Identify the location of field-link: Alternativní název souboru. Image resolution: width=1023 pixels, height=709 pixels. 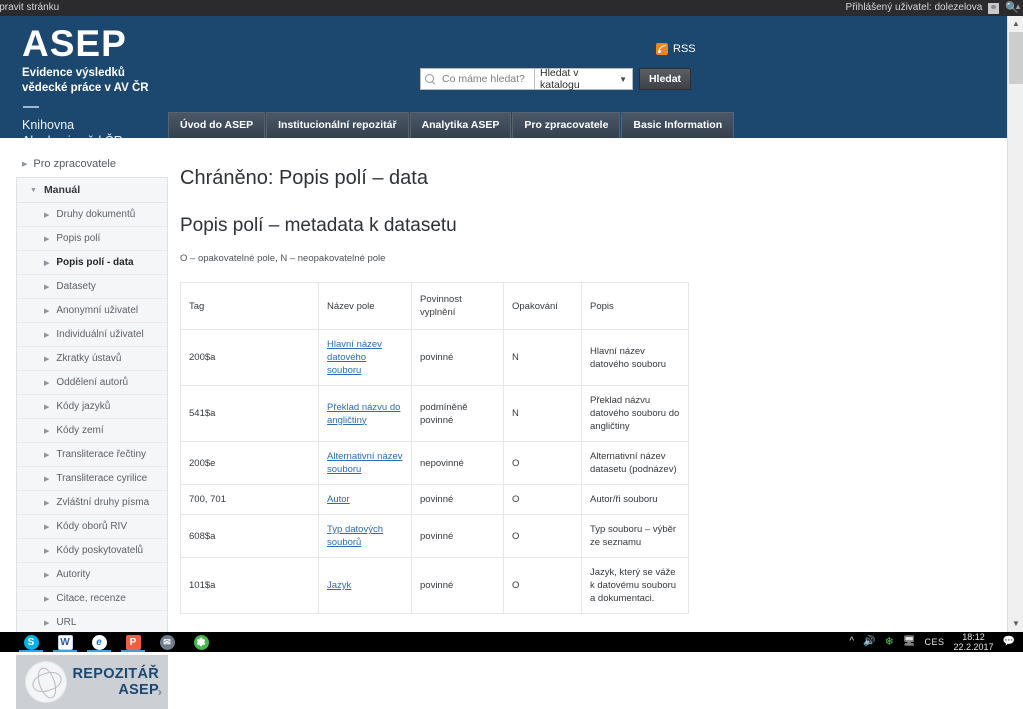
(365, 463).